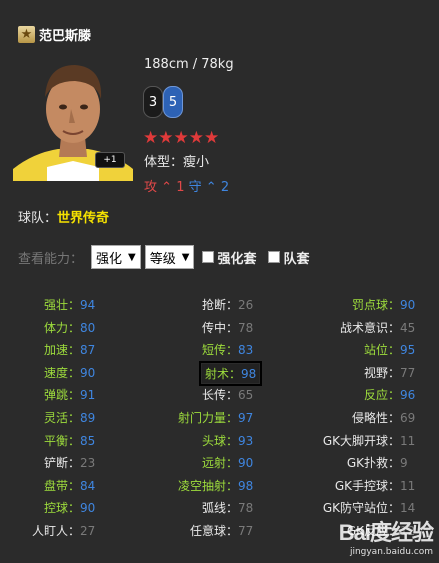 This screenshot has width=439, height=563. I want to click on stat-label: 视野：, so click(381, 372).